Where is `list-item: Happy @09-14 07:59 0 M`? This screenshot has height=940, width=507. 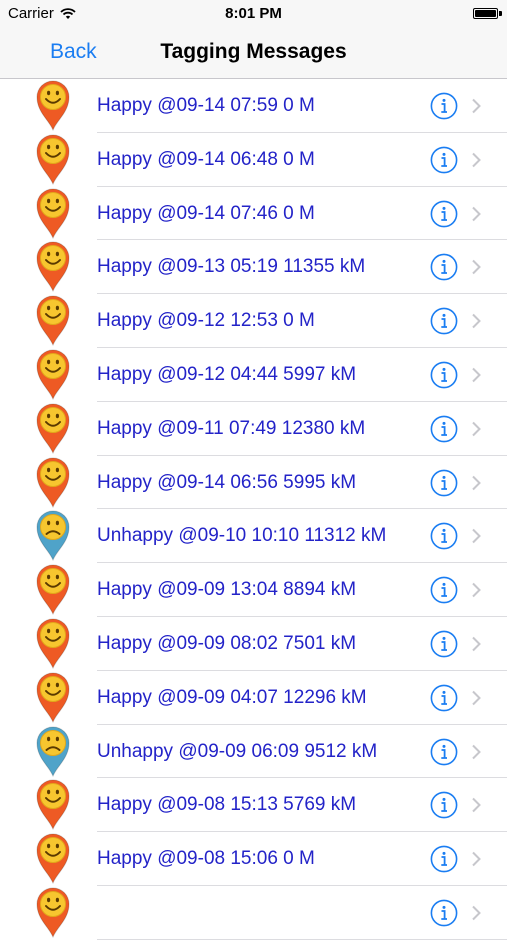 list-item: Happy @09-14 07:59 0 M is located at coordinates (253, 106).